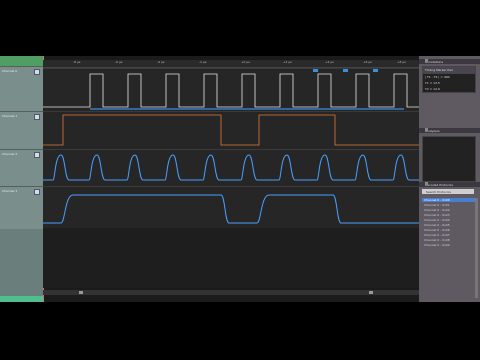 The width and height of the screenshot is (480, 360). I want to click on scroll-handle-left, so click(81, 292).